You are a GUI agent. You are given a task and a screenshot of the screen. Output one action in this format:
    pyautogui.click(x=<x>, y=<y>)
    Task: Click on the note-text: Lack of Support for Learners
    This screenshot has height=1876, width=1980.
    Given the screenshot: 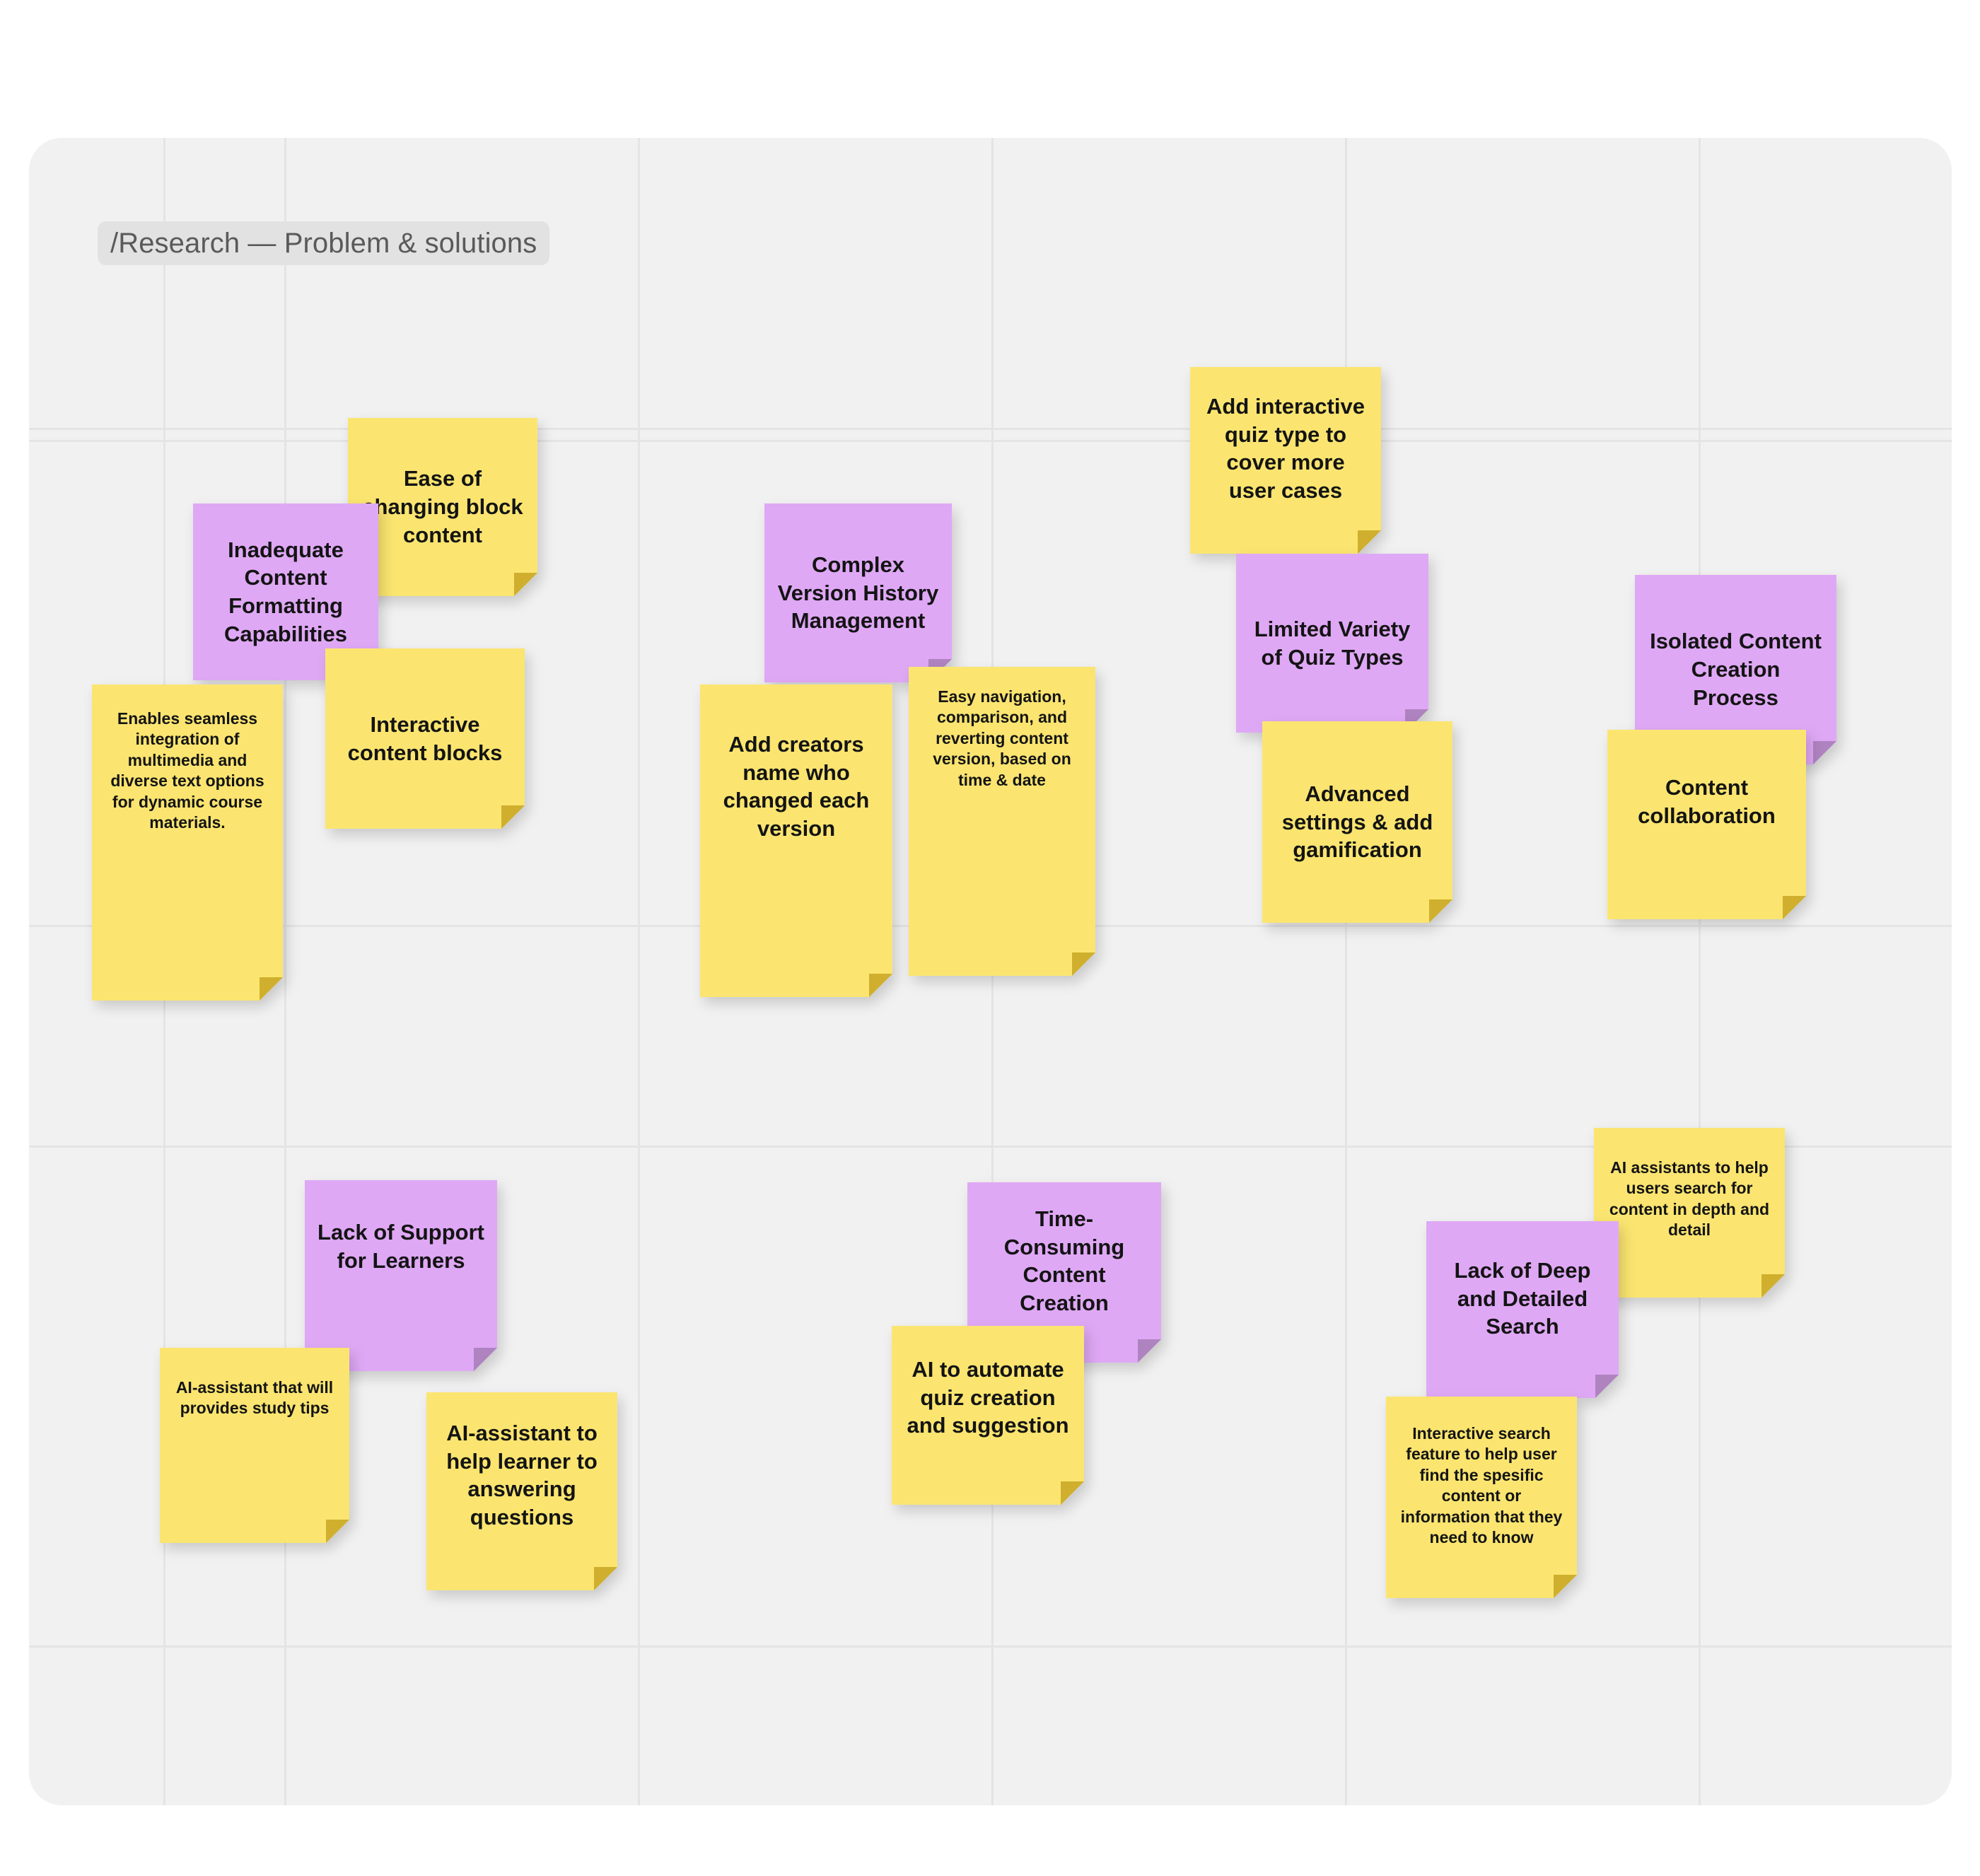 What is the action you would take?
    pyautogui.click(x=401, y=1246)
    